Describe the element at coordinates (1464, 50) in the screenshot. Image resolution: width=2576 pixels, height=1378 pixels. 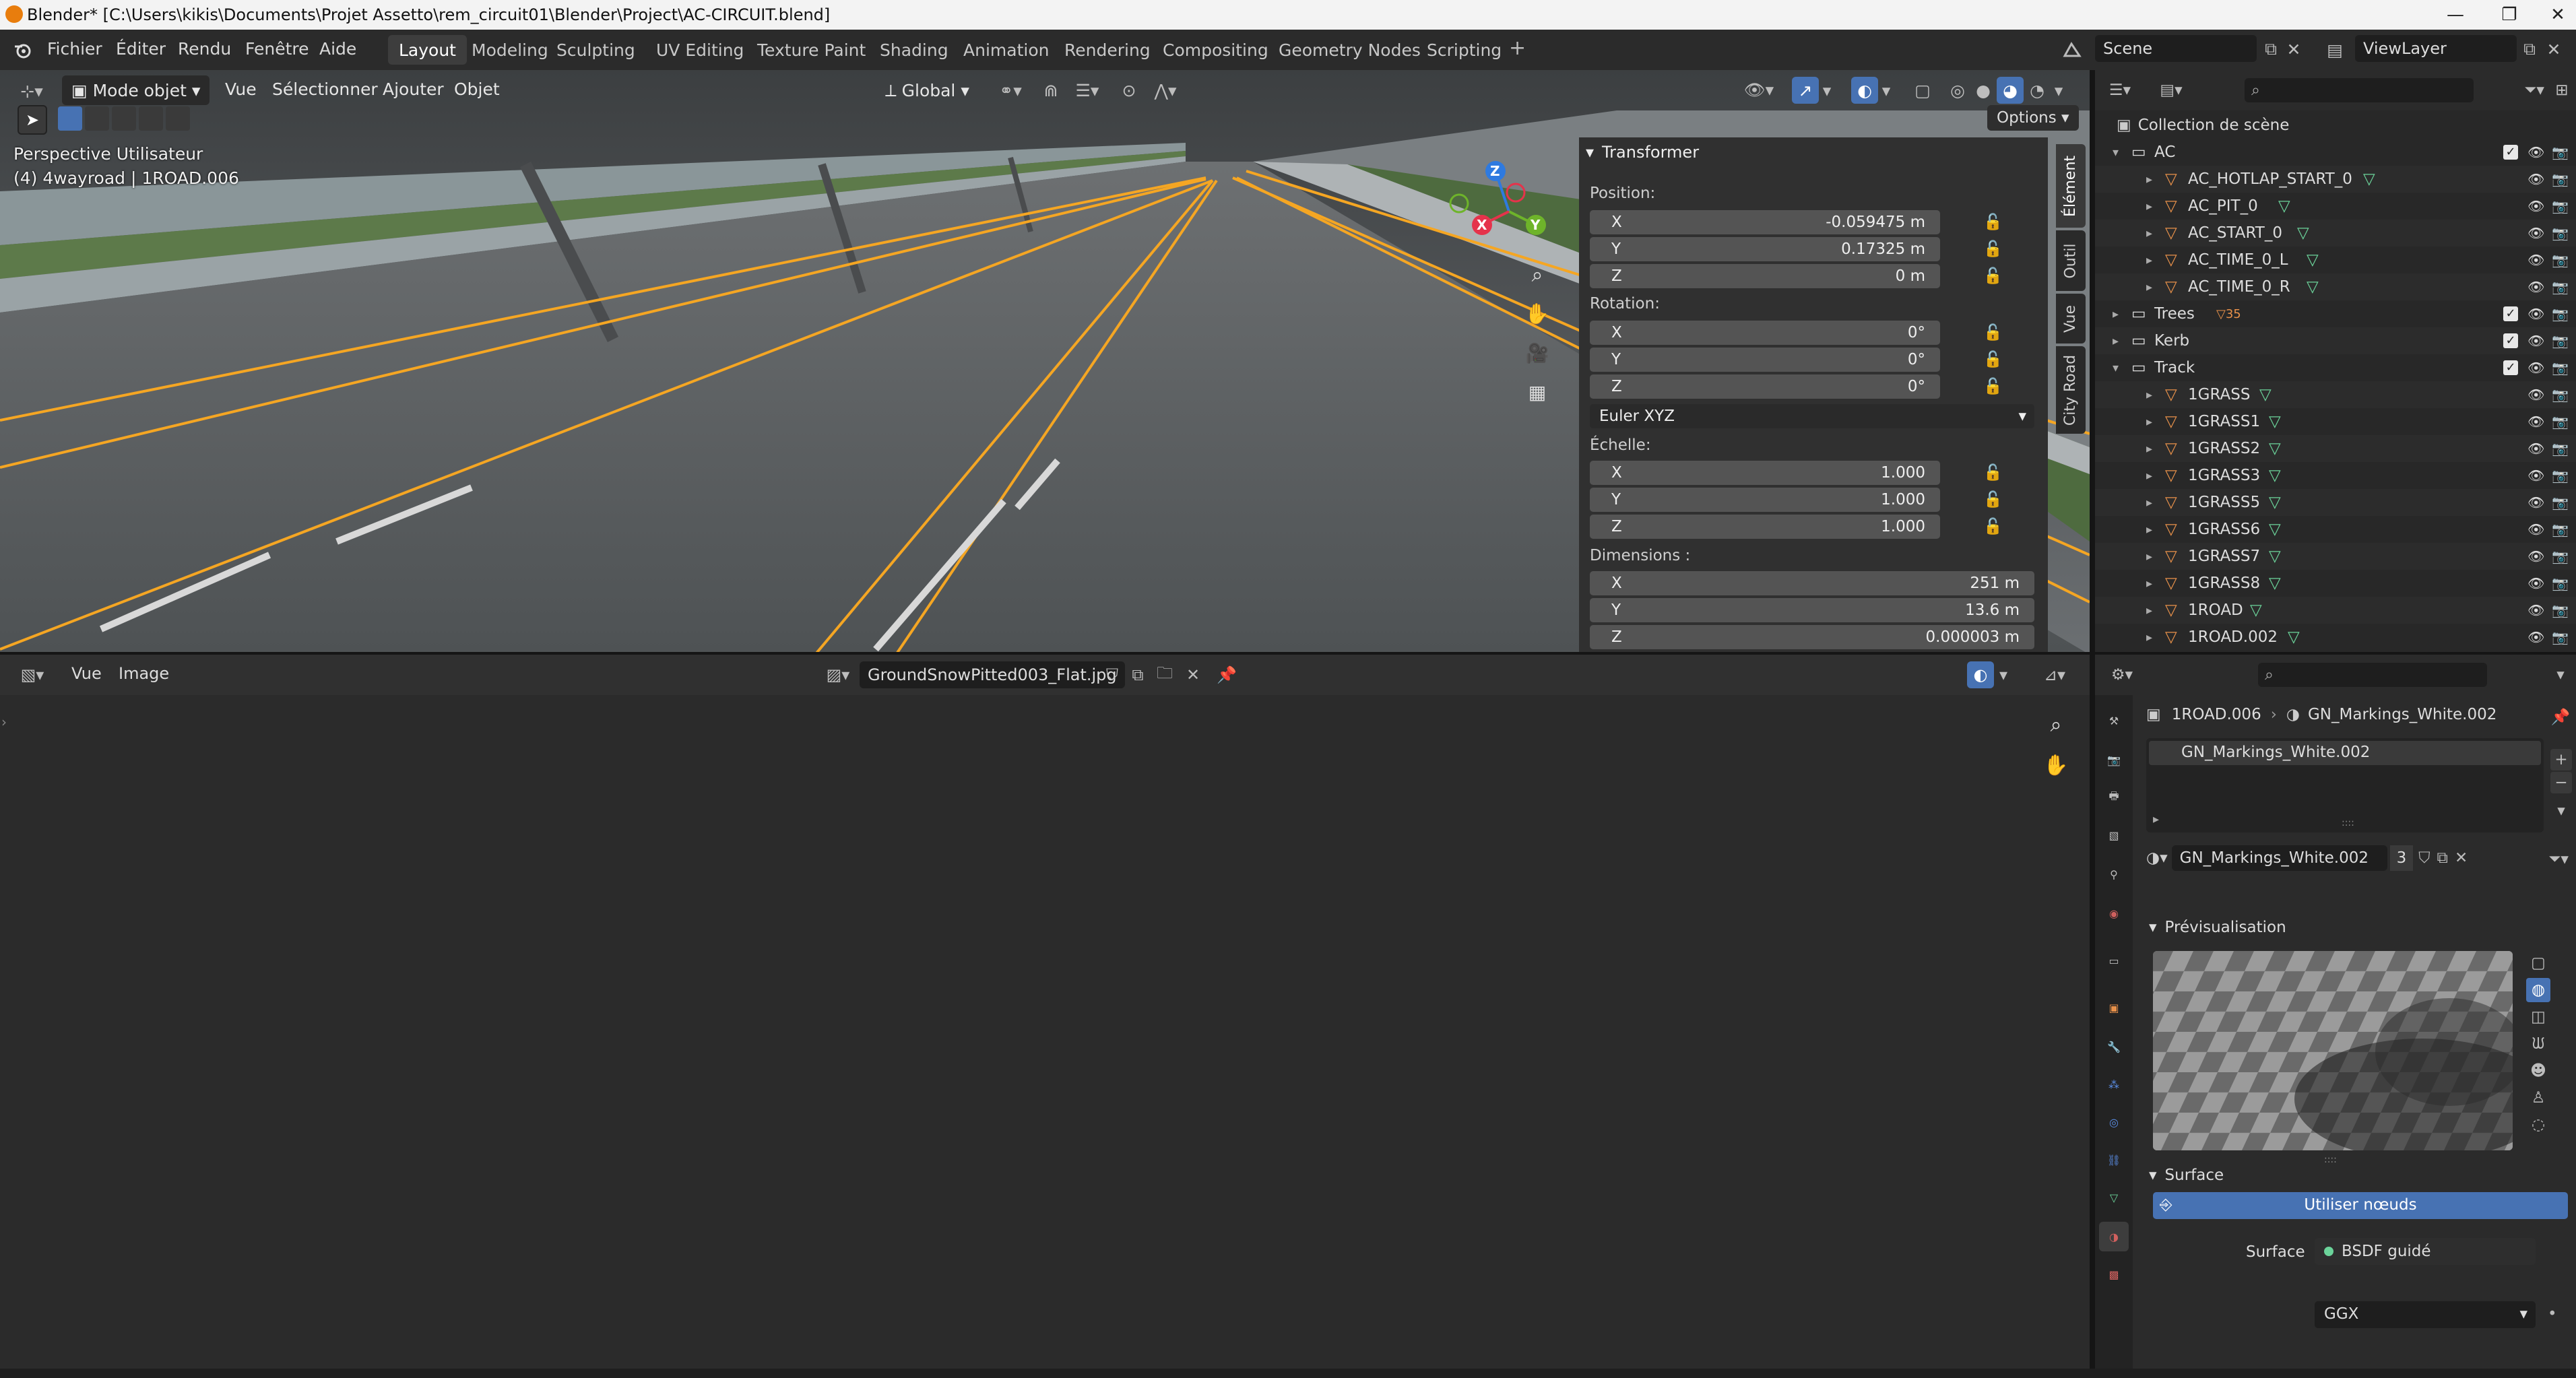
I see `tab-scripting: Scripting` at that location.